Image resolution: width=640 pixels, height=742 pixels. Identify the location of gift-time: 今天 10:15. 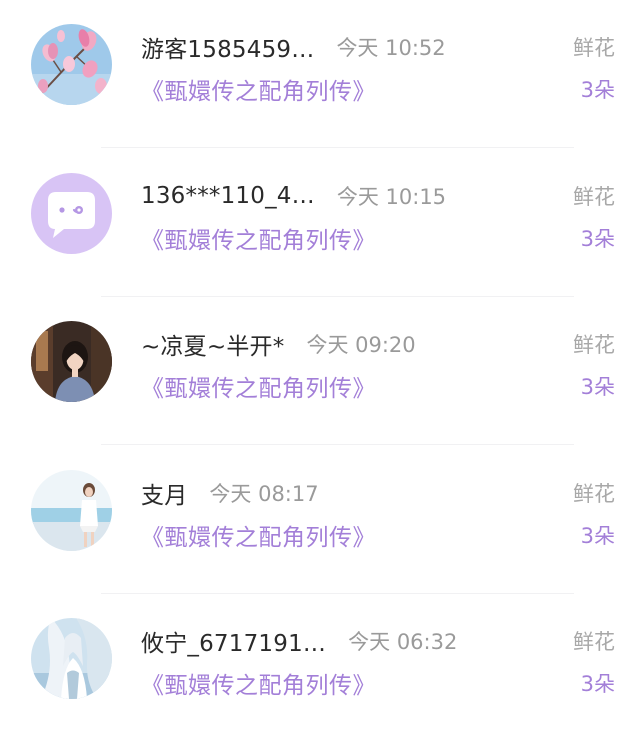
(391, 197).